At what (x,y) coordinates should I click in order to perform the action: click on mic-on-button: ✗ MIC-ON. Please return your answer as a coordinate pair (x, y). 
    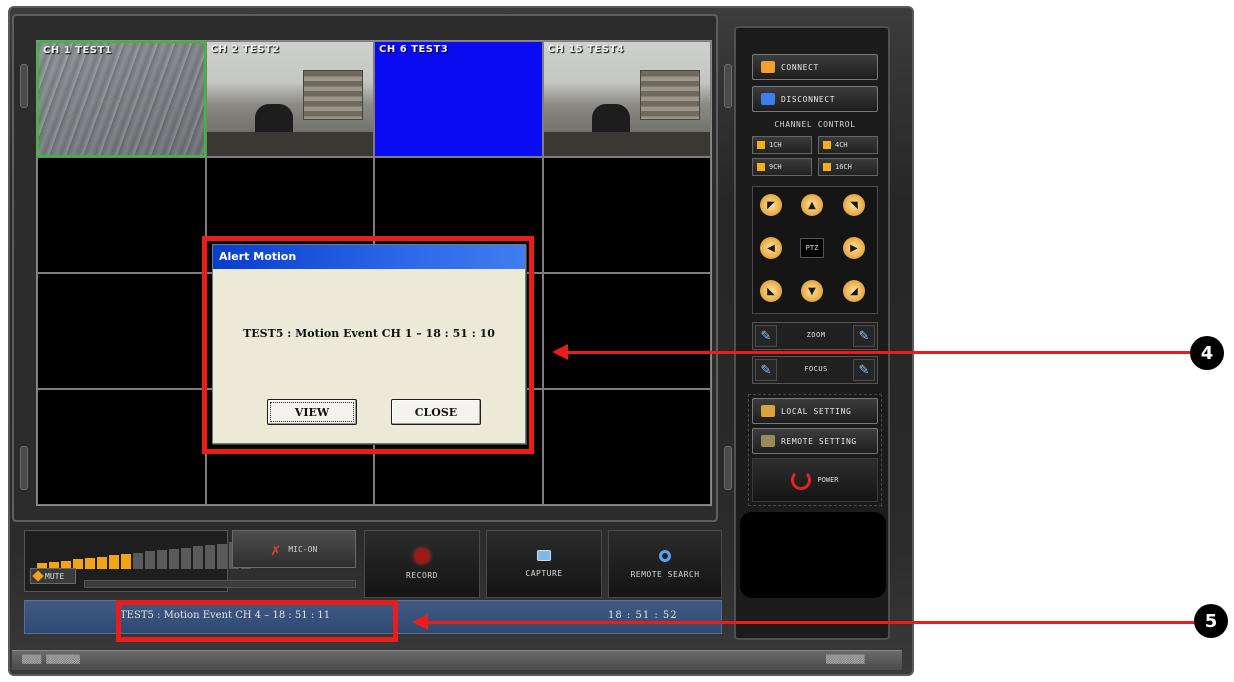
    Looking at the image, I should click on (294, 549).